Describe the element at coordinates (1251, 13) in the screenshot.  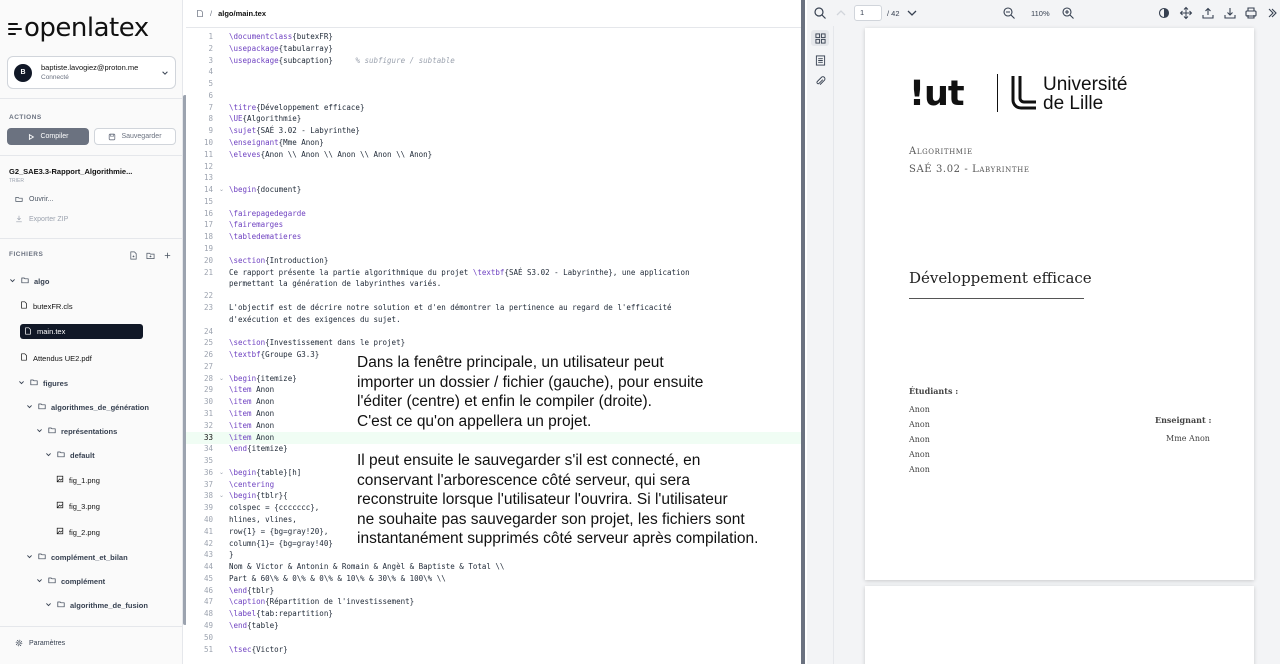
I see `print-icon` at that location.